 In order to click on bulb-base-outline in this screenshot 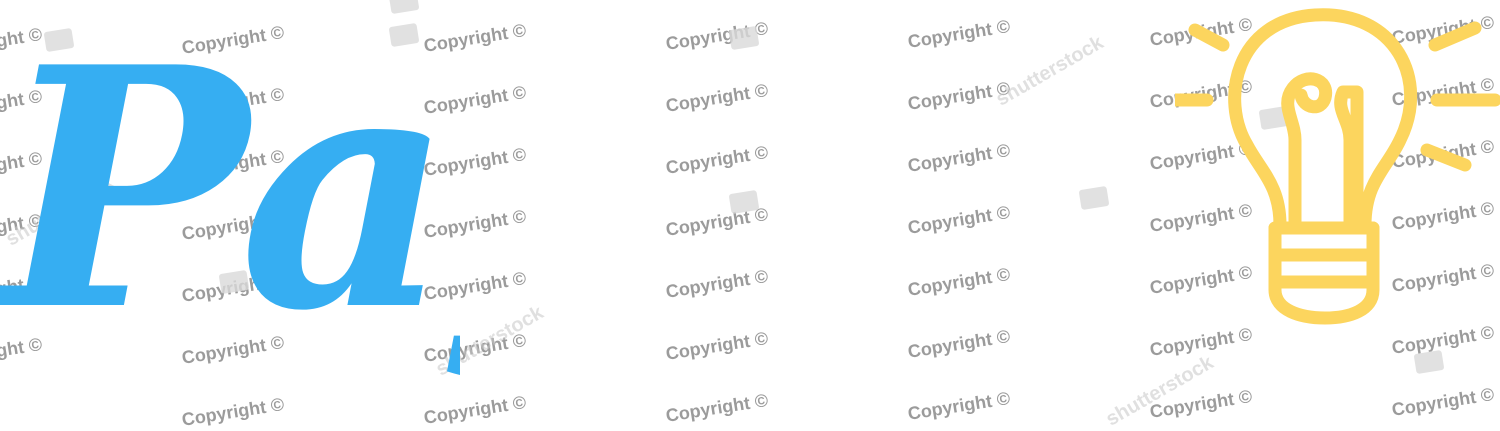, I will do `click(1324, 273)`.